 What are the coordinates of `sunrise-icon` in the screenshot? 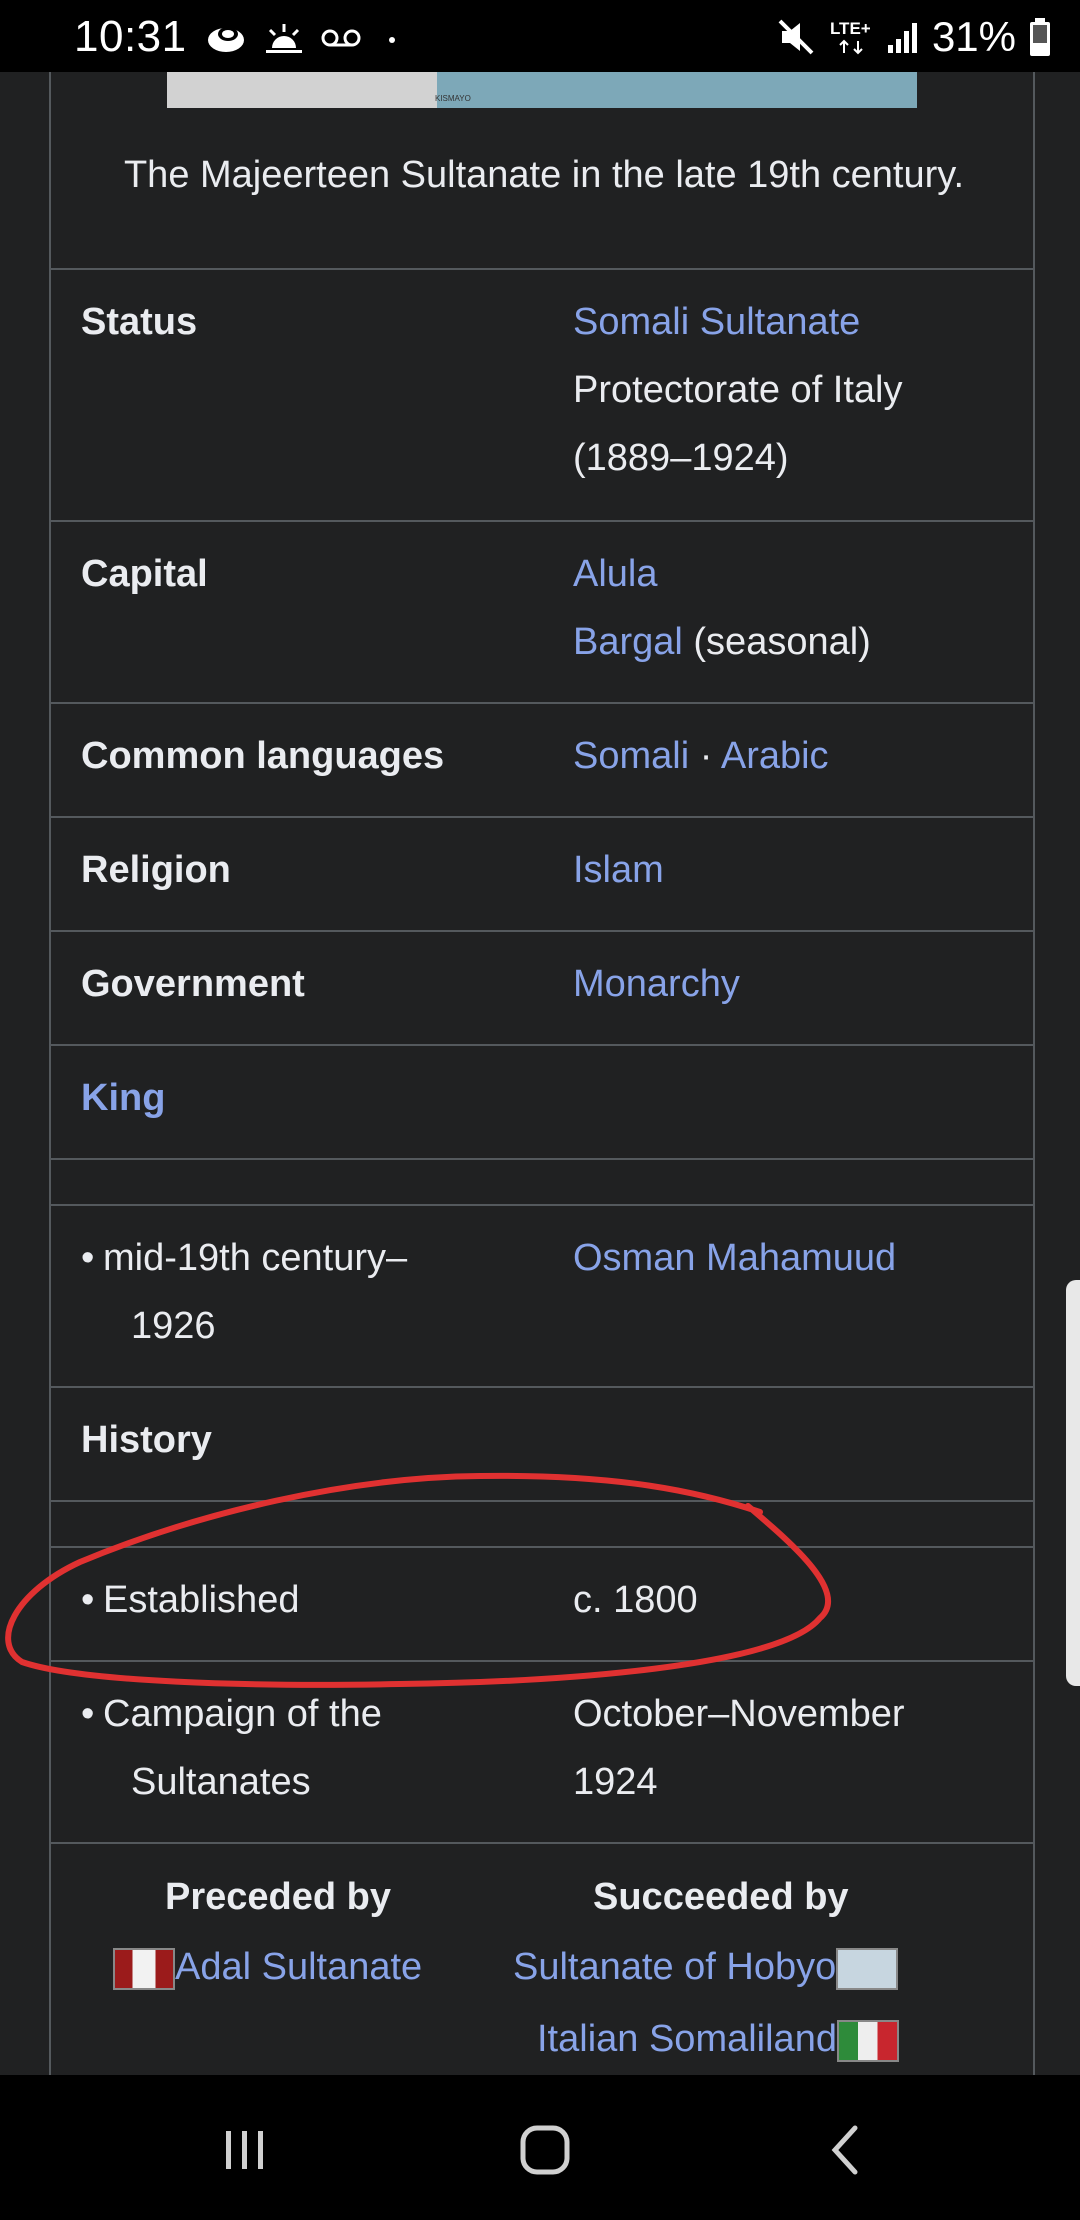 It's located at (284, 38).